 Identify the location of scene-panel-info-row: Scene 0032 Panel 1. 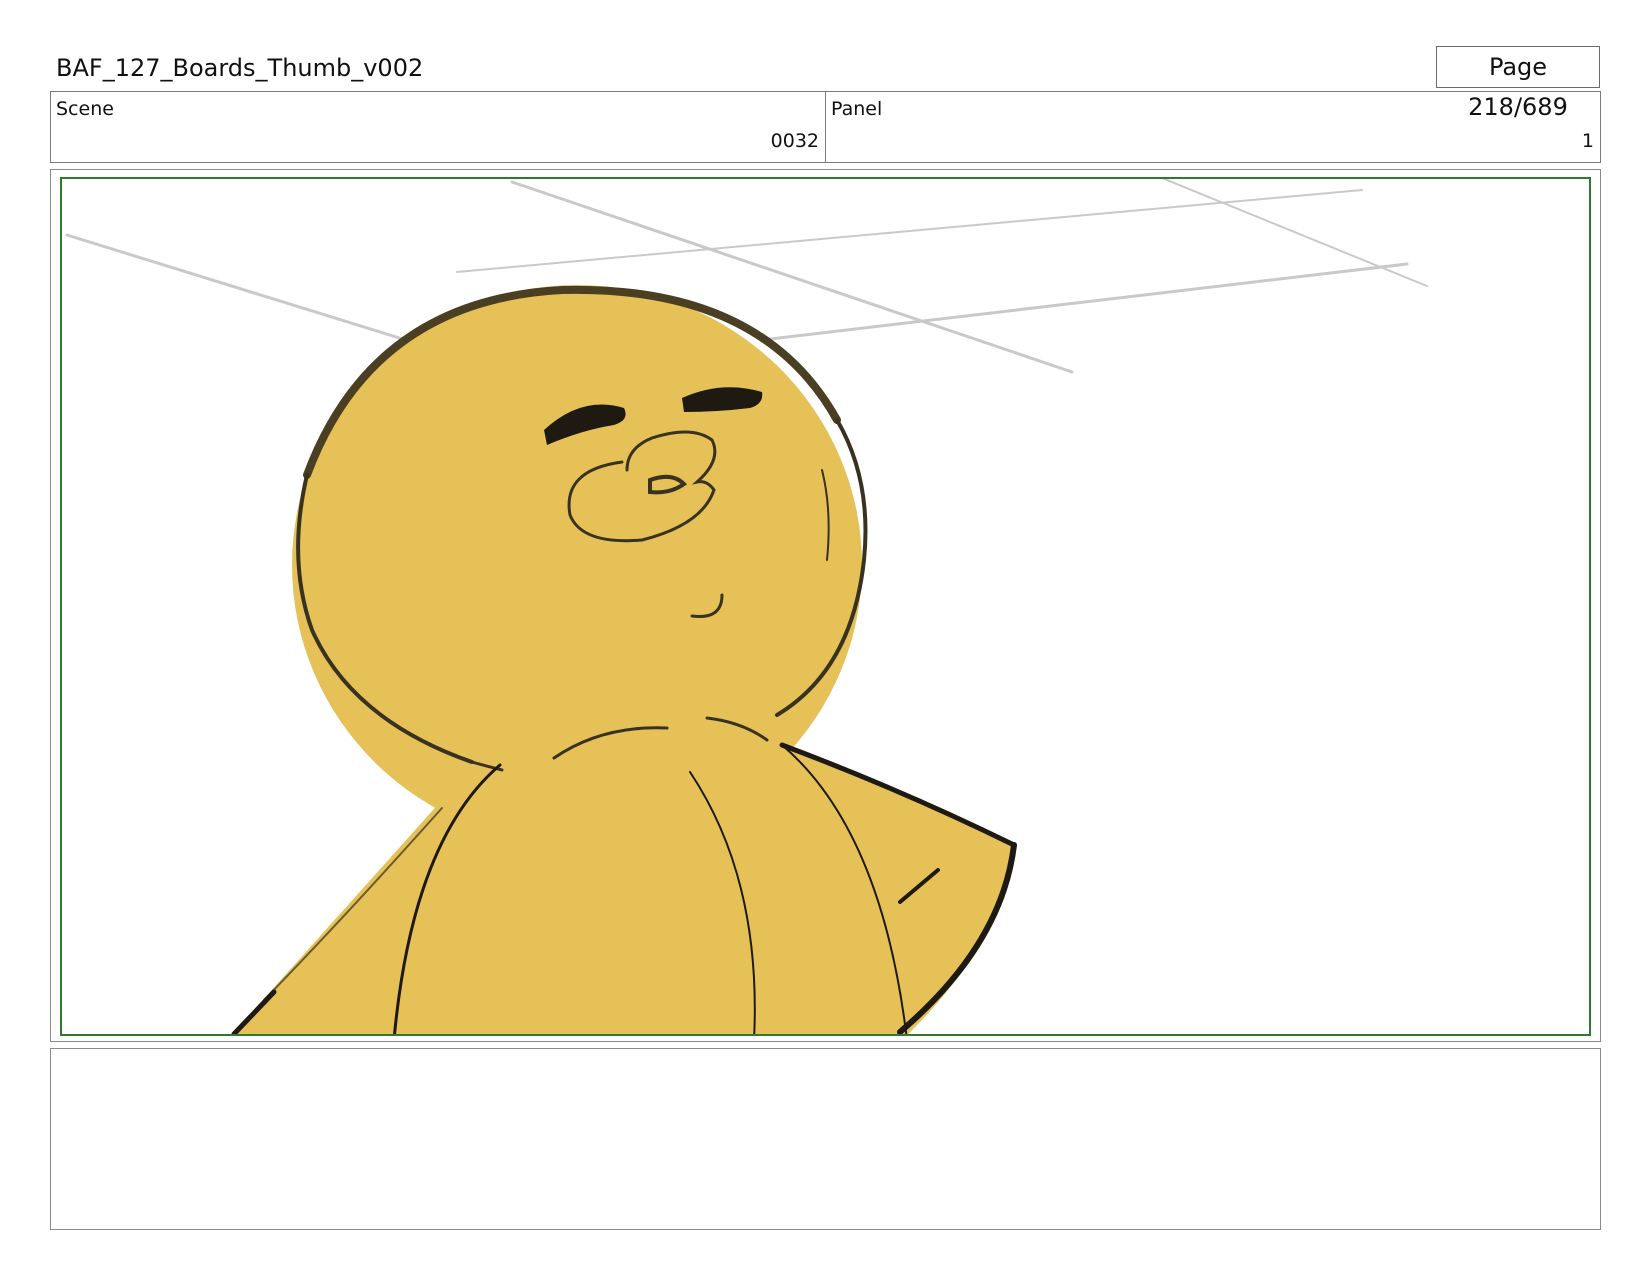
(825, 127).